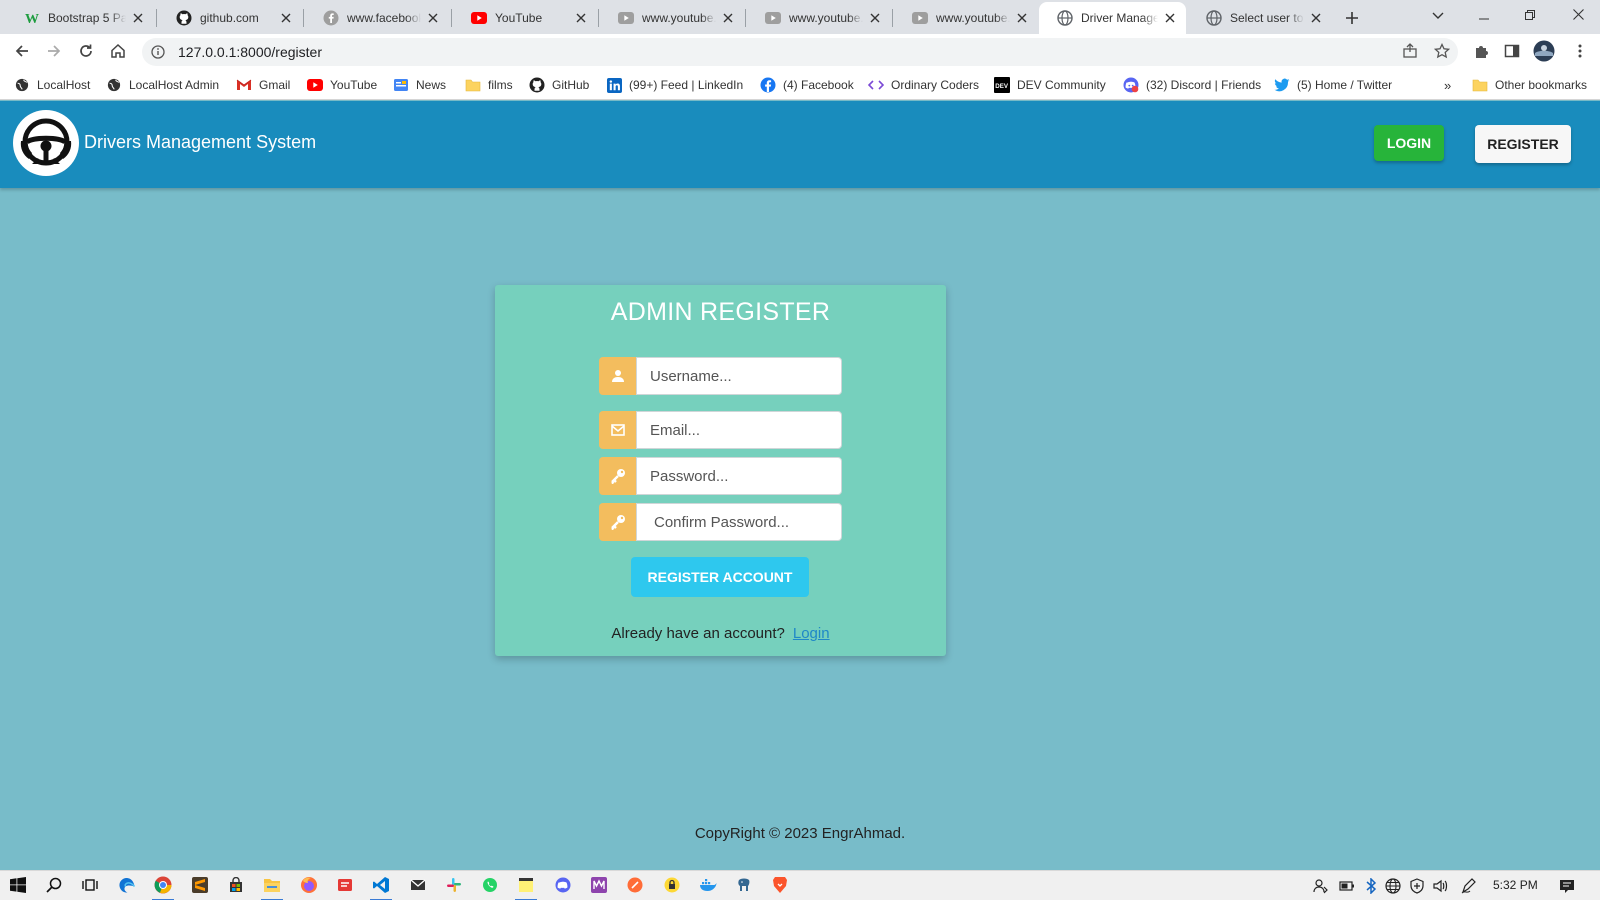 This screenshot has height=900, width=1600. What do you see at coordinates (1371, 886) in the screenshot?
I see `bluetooth-icon` at bounding box center [1371, 886].